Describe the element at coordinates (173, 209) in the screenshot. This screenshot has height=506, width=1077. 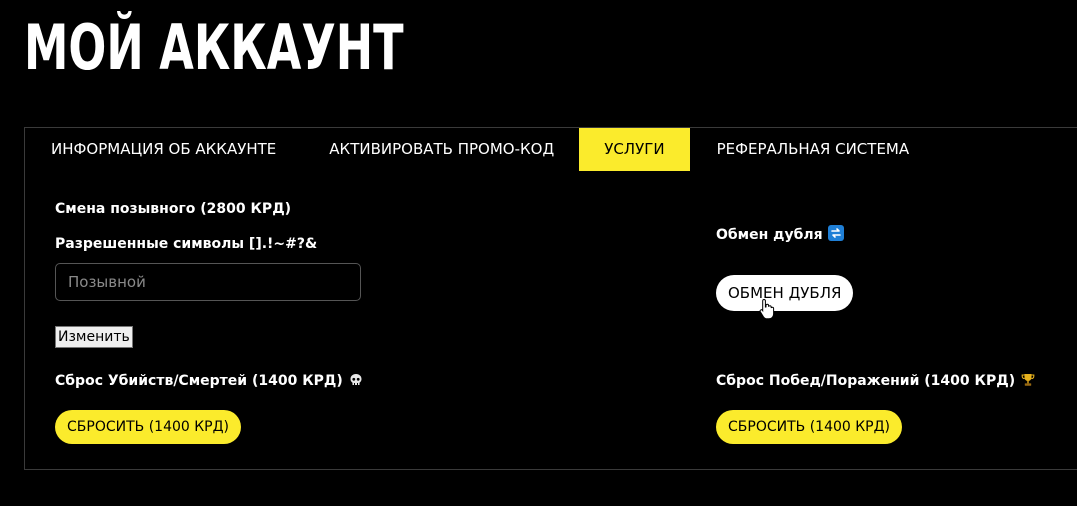
I see `callsign-heading: Смена позывного (2800 КРД)` at that location.